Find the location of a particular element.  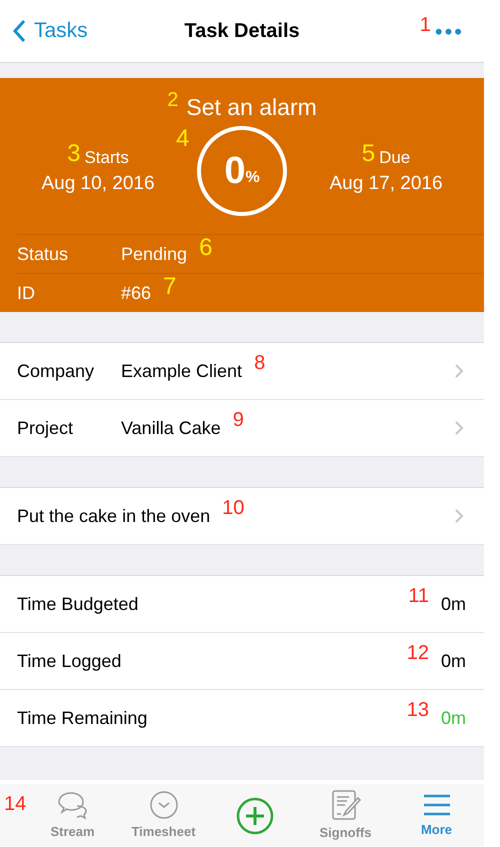

list-row: Company Example Client 8 is located at coordinates (242, 371).